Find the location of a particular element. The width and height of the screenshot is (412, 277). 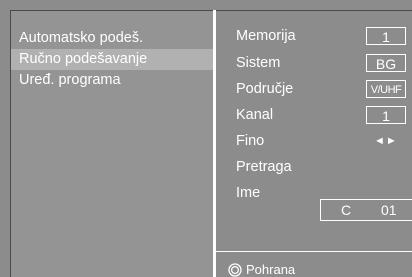

ime-value-field: C 01 is located at coordinates (366, 210).